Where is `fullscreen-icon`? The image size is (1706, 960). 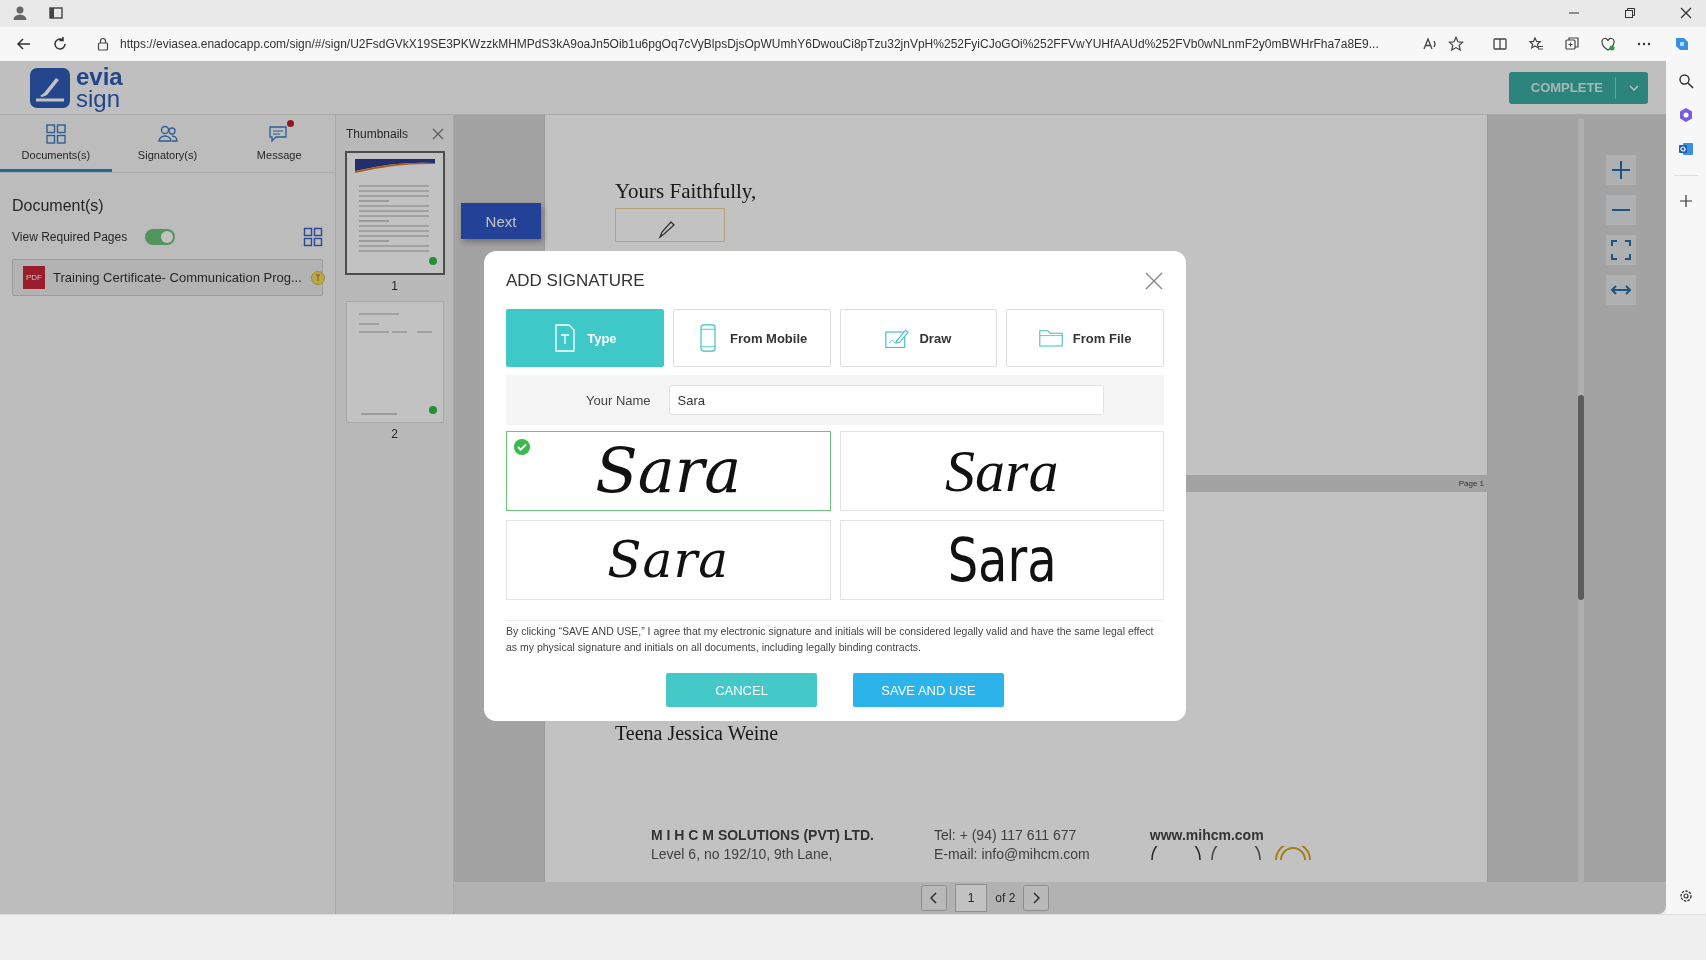
fullscreen-icon is located at coordinates (1621, 250).